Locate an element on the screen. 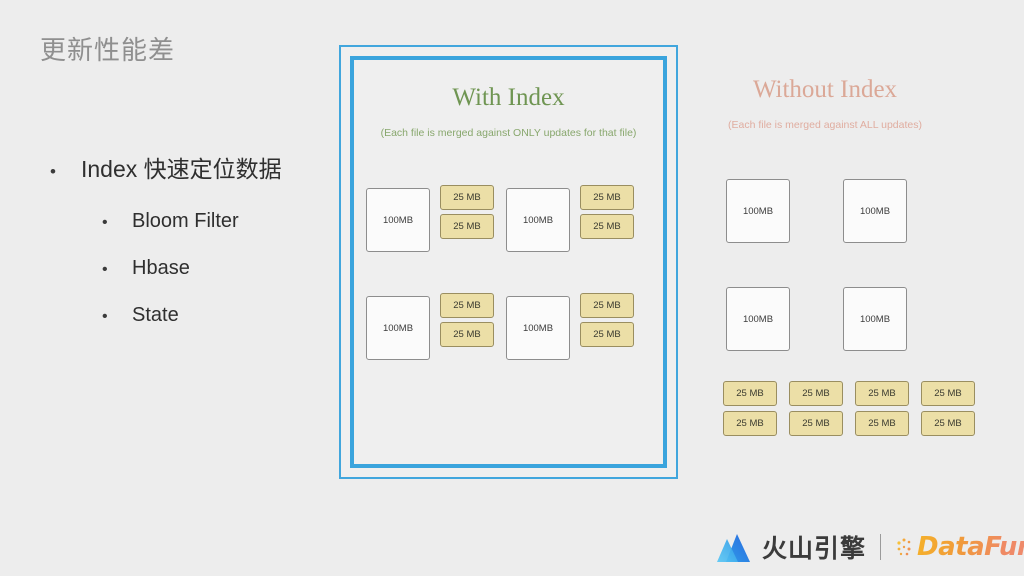  list-item: • Index 快速定位数据 is located at coordinates (190, 167).